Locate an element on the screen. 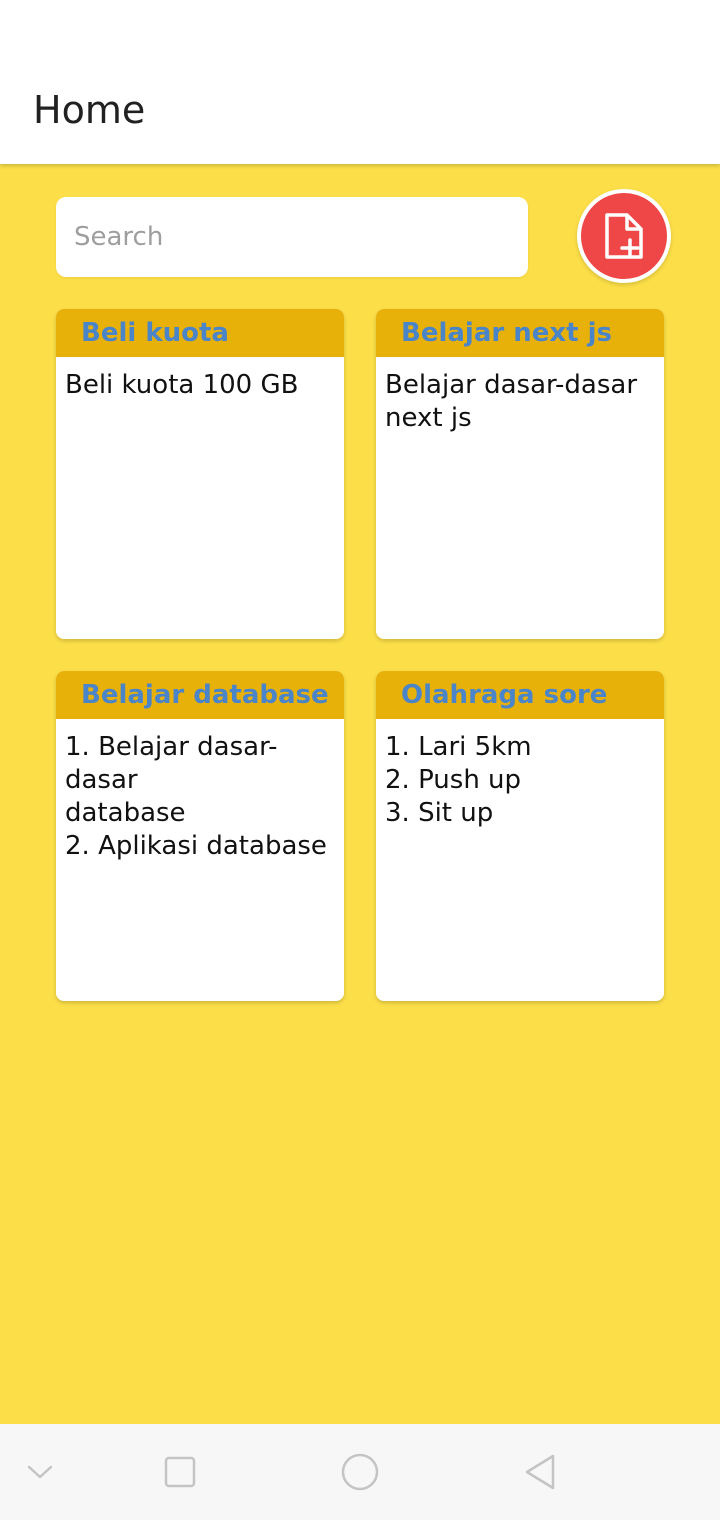  note-card-header: Belajar next js is located at coordinates (520, 333).